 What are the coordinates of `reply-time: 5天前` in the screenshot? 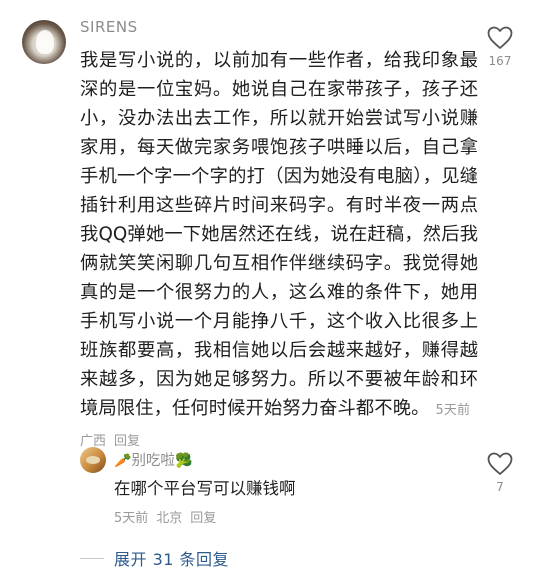 It's located at (131, 518).